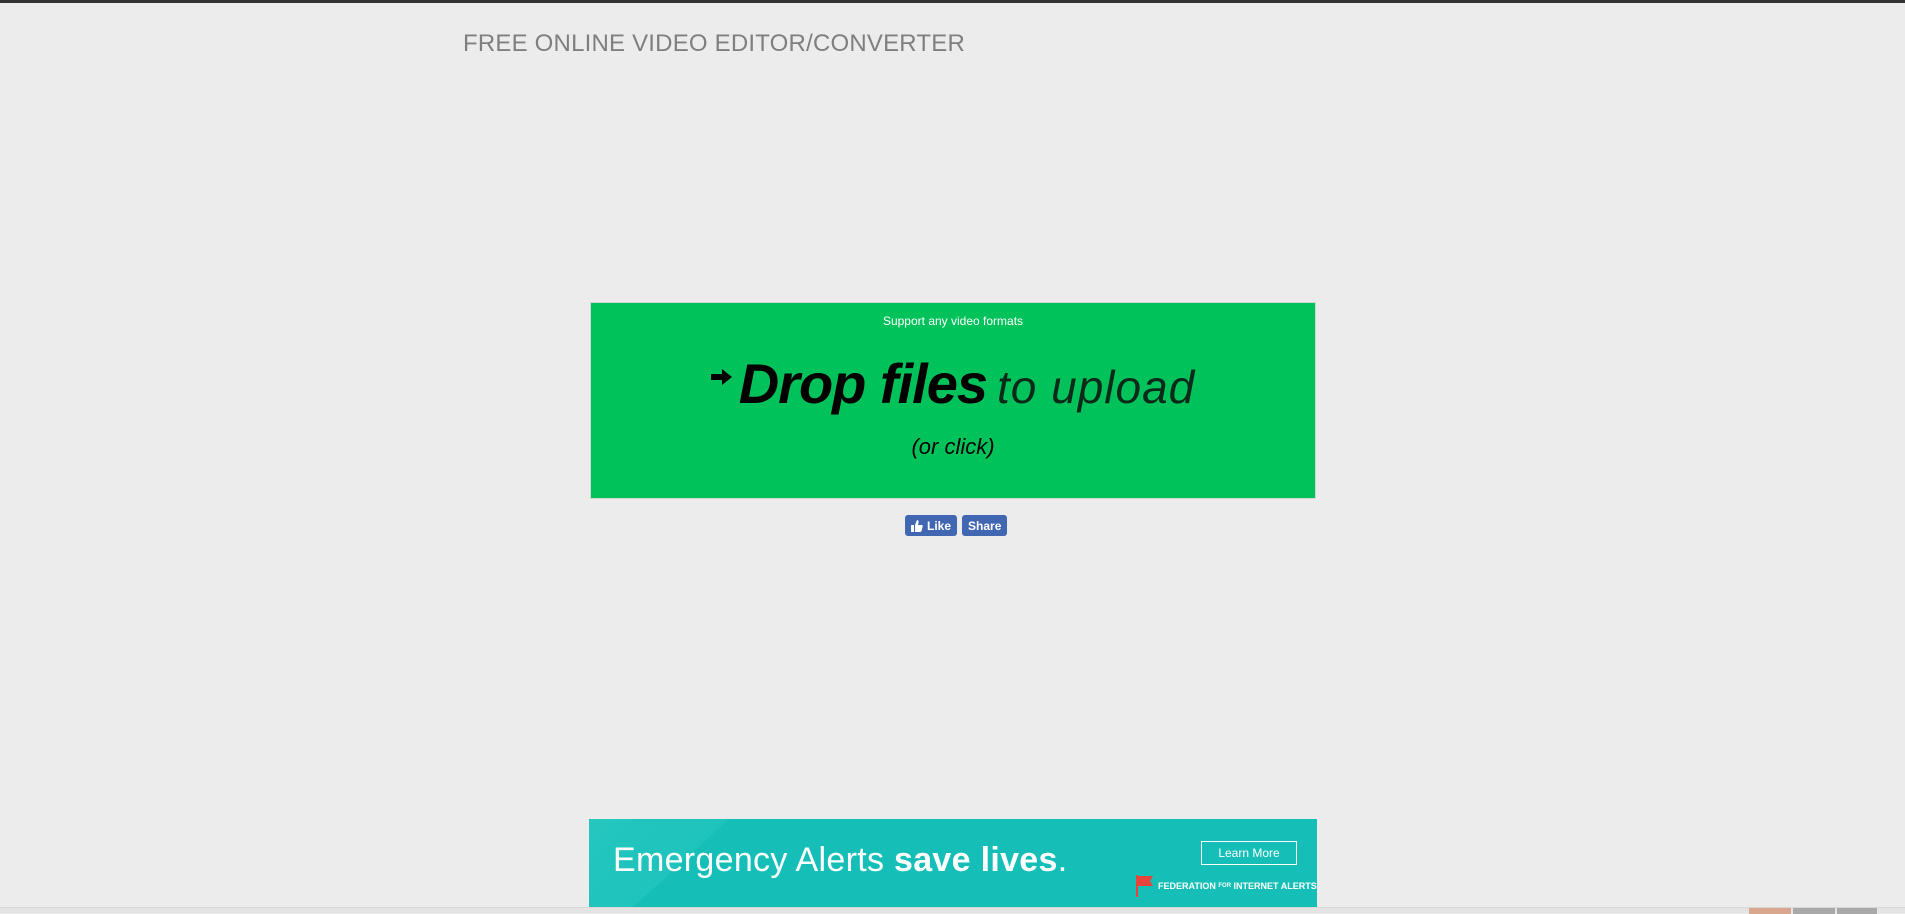 The height and width of the screenshot is (914, 1905). I want to click on org-name-part-1: FEDERATION, so click(1187, 886).